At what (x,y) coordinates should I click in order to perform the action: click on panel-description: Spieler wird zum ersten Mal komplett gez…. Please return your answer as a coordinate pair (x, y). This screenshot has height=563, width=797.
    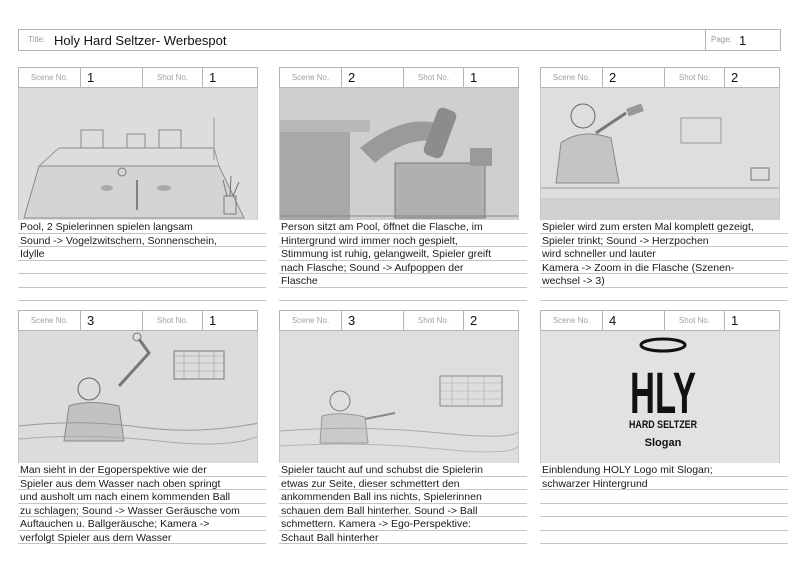
    Looking at the image, I should click on (664, 260).